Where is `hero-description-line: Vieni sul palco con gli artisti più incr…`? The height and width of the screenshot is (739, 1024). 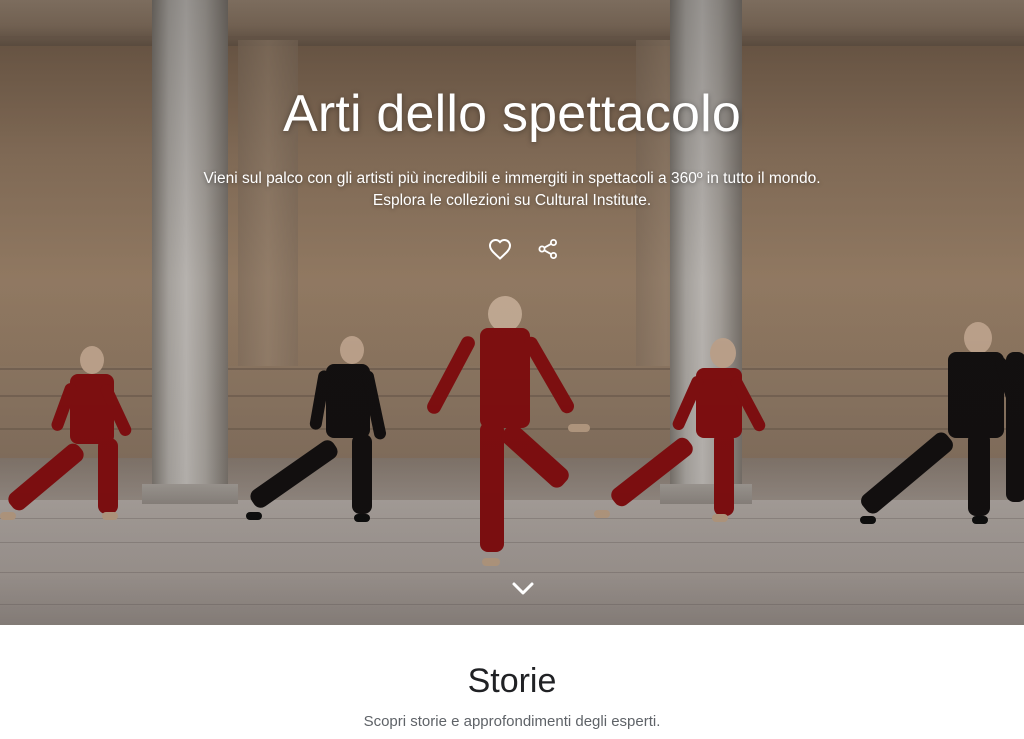 hero-description-line: Vieni sul palco con gli artisti più incr… is located at coordinates (512, 178).